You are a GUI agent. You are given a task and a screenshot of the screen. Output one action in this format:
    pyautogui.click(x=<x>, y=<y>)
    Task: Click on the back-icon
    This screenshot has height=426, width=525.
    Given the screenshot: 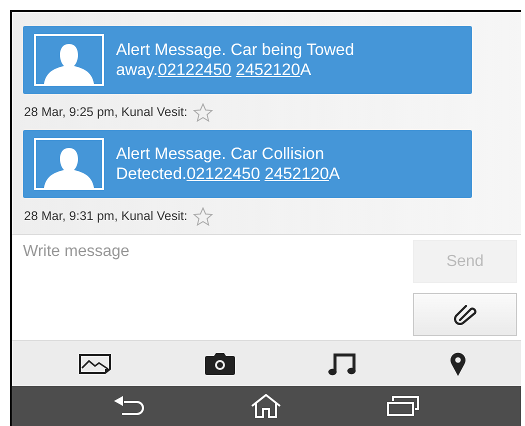 What is the action you would take?
    pyautogui.click(x=130, y=406)
    